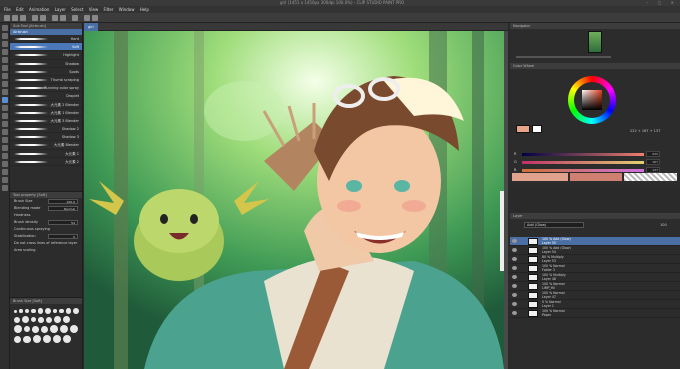 Image resolution: width=680 pixels, height=369 pixels. I want to click on tool-property-row: Blending mode Normal, so click(46, 208).